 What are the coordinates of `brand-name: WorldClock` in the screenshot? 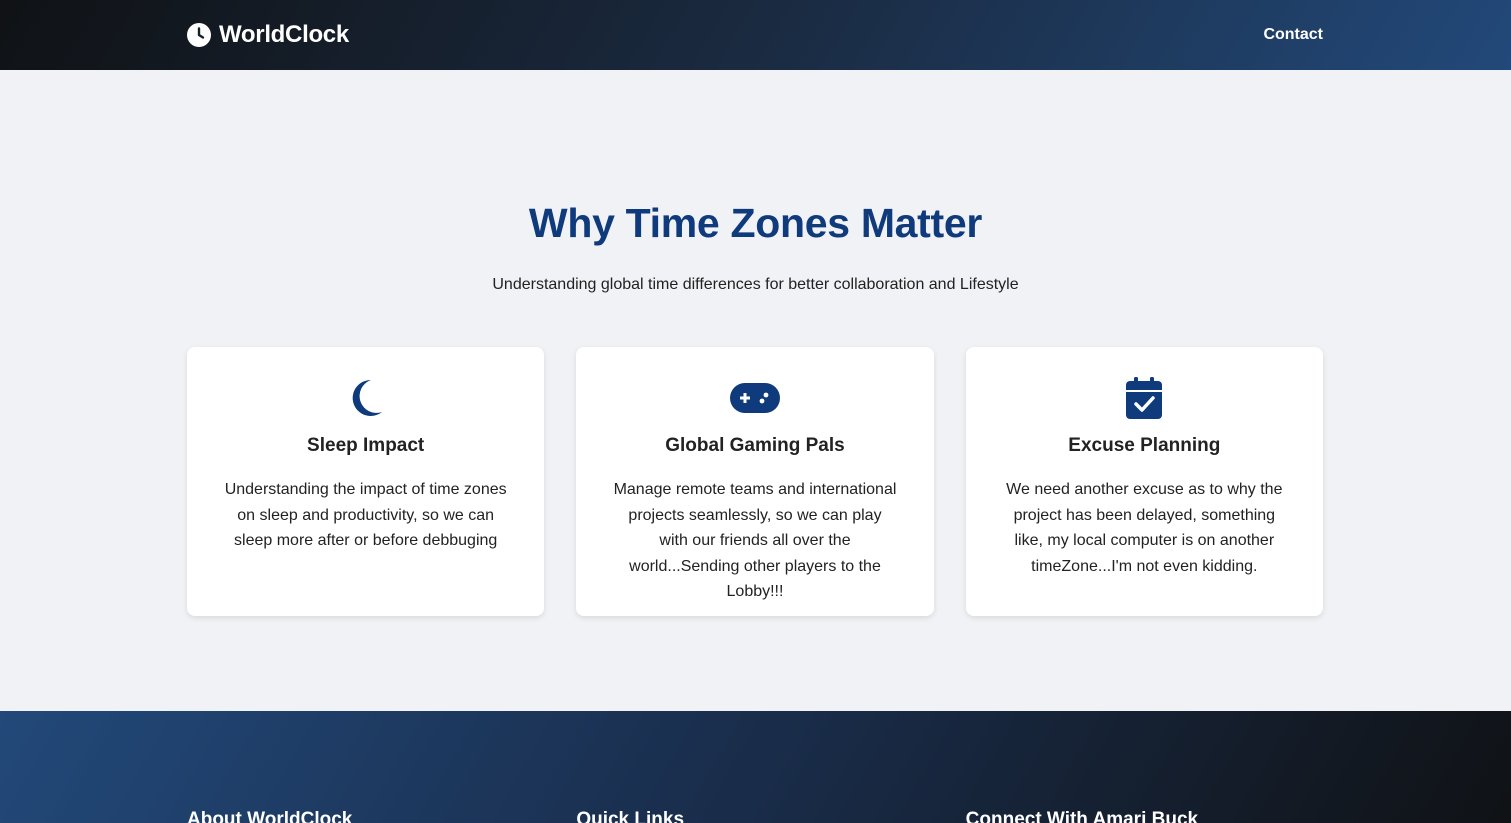 It's located at (284, 34).